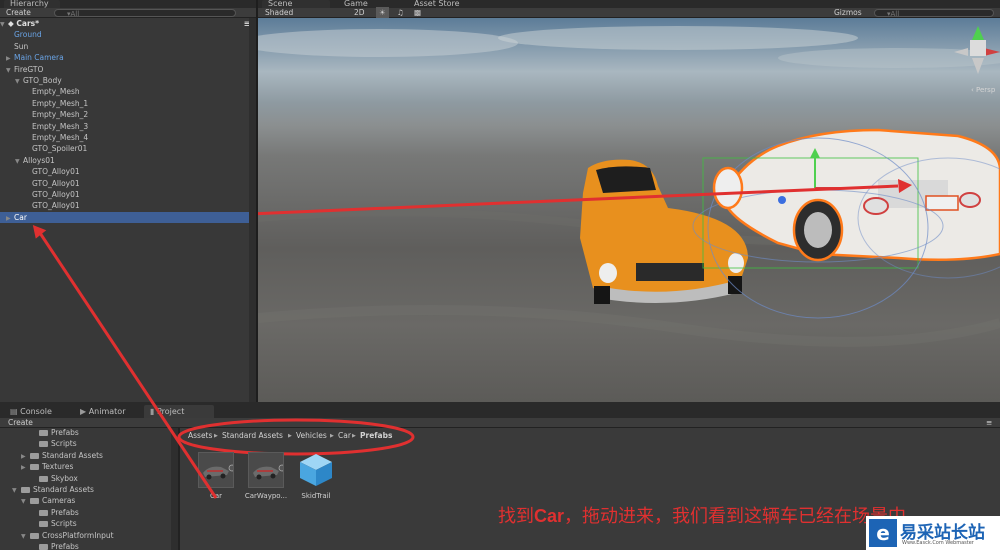  I want to click on annotation-caption: 找到Car，拖动进来，我们看到这辆车已经在场景中, so click(702, 515).